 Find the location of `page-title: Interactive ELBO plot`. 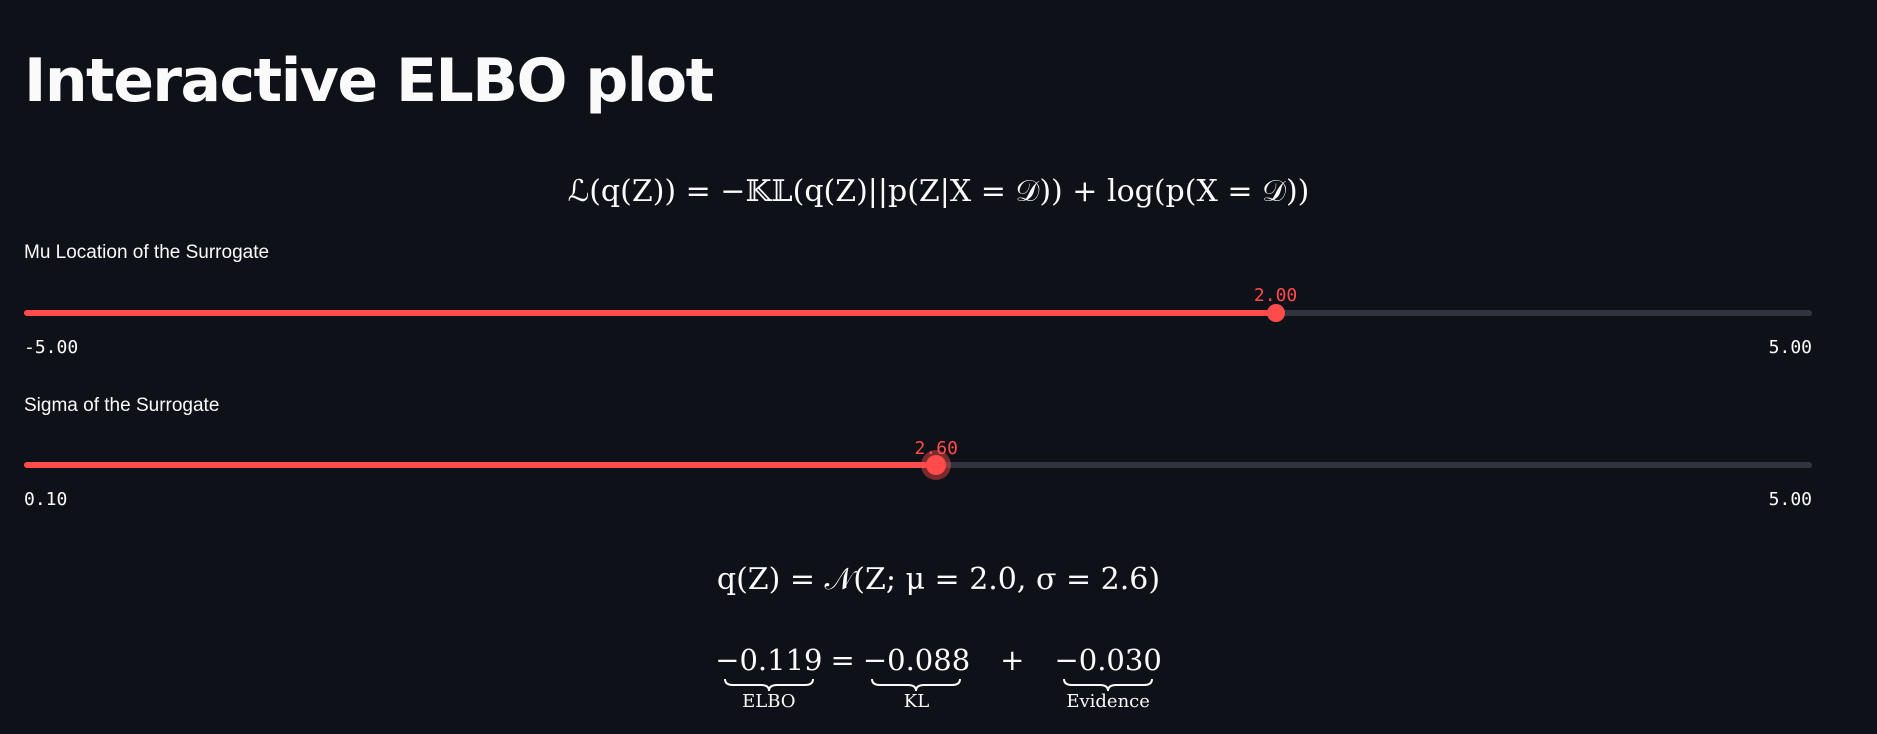

page-title: Interactive ELBO plot is located at coordinates (369, 81).